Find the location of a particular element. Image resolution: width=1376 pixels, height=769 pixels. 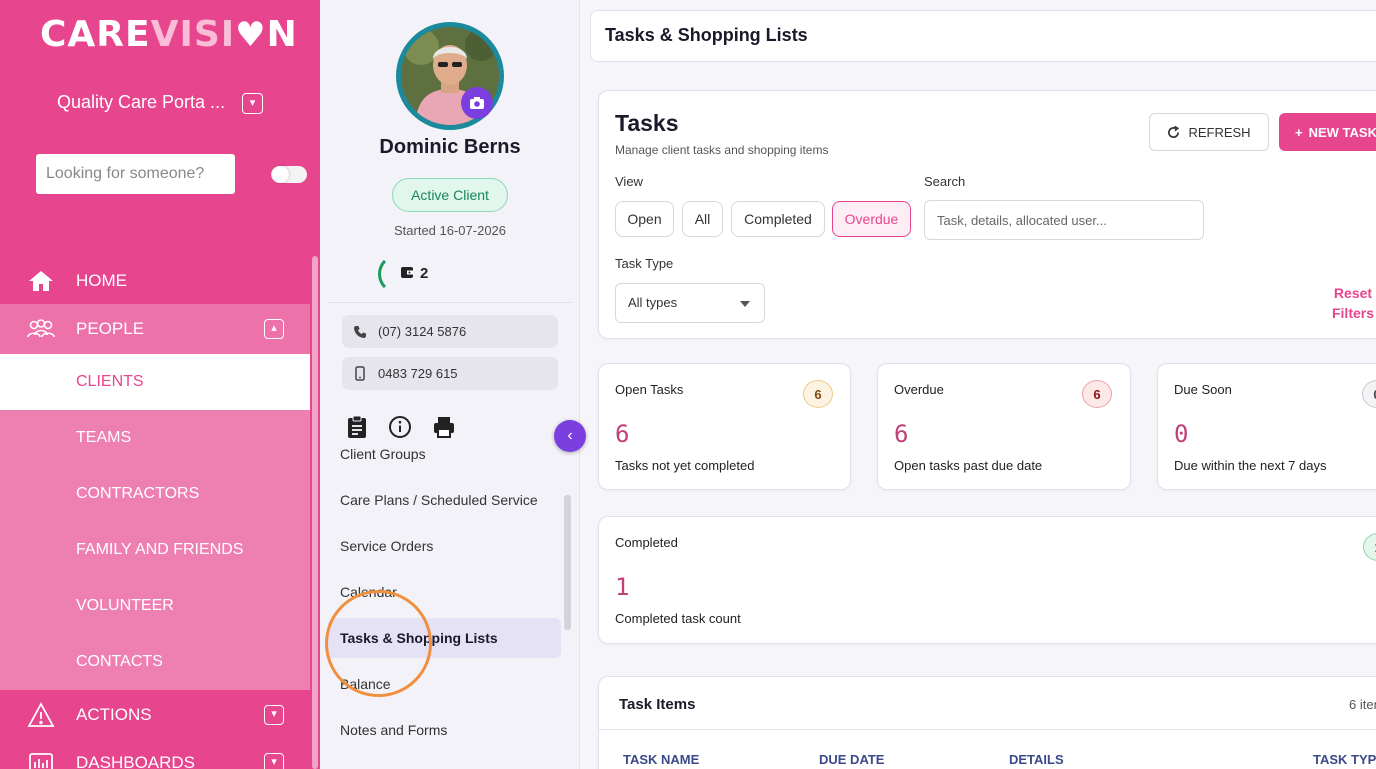

nav-people: PEOPLE ▴ is located at coordinates (155, 329).